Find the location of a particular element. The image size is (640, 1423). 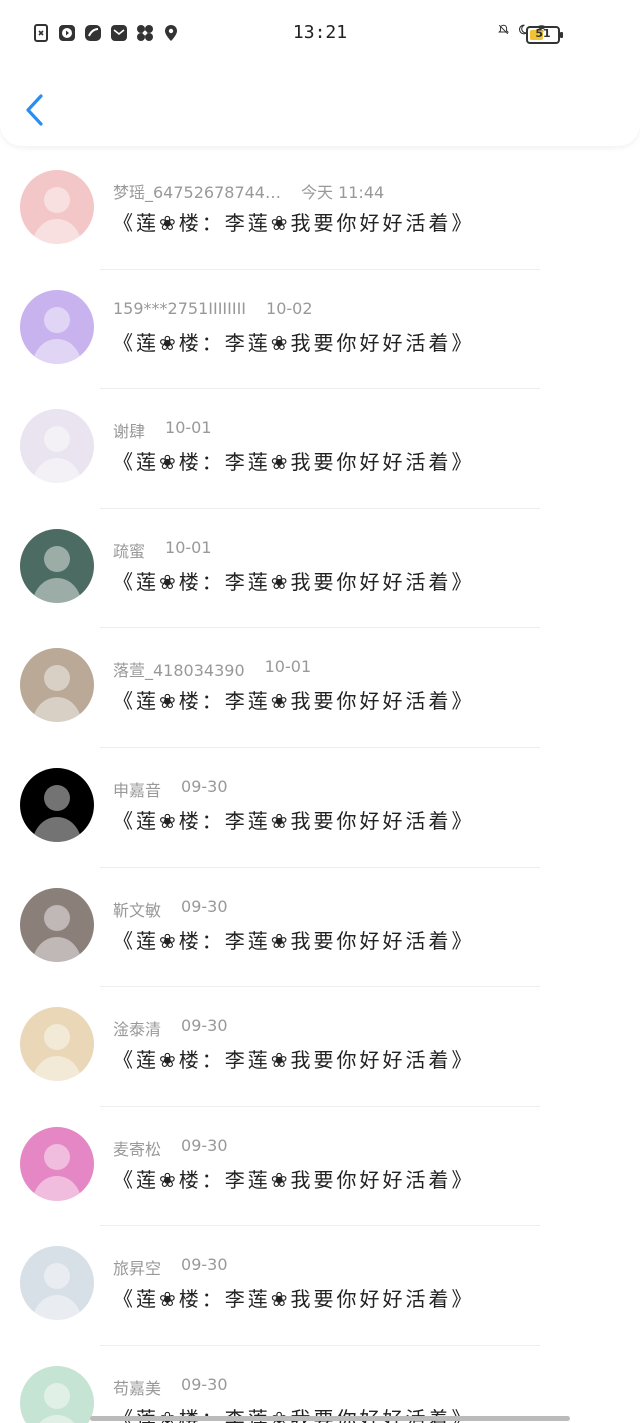

list-item: 旅昇空 09-30 《莲❀楼：李莲❀我要你好好活着》 is located at coordinates (320, 1286).